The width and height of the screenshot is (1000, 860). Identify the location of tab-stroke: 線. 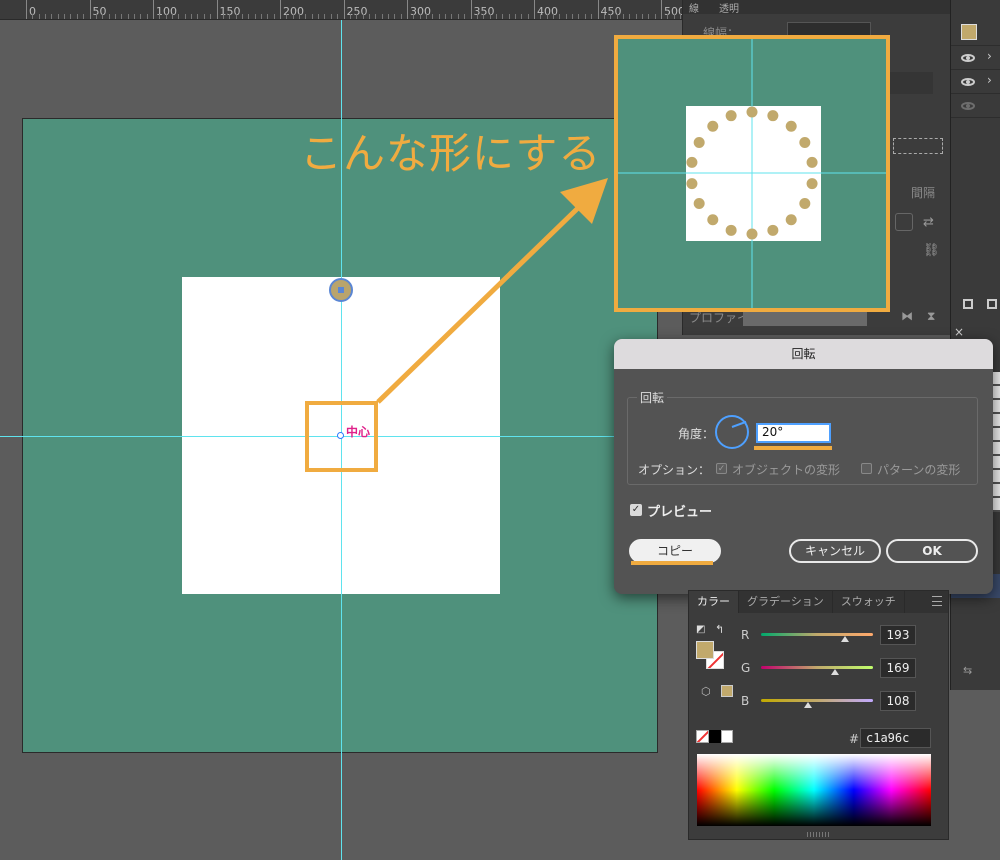
(694, 7).